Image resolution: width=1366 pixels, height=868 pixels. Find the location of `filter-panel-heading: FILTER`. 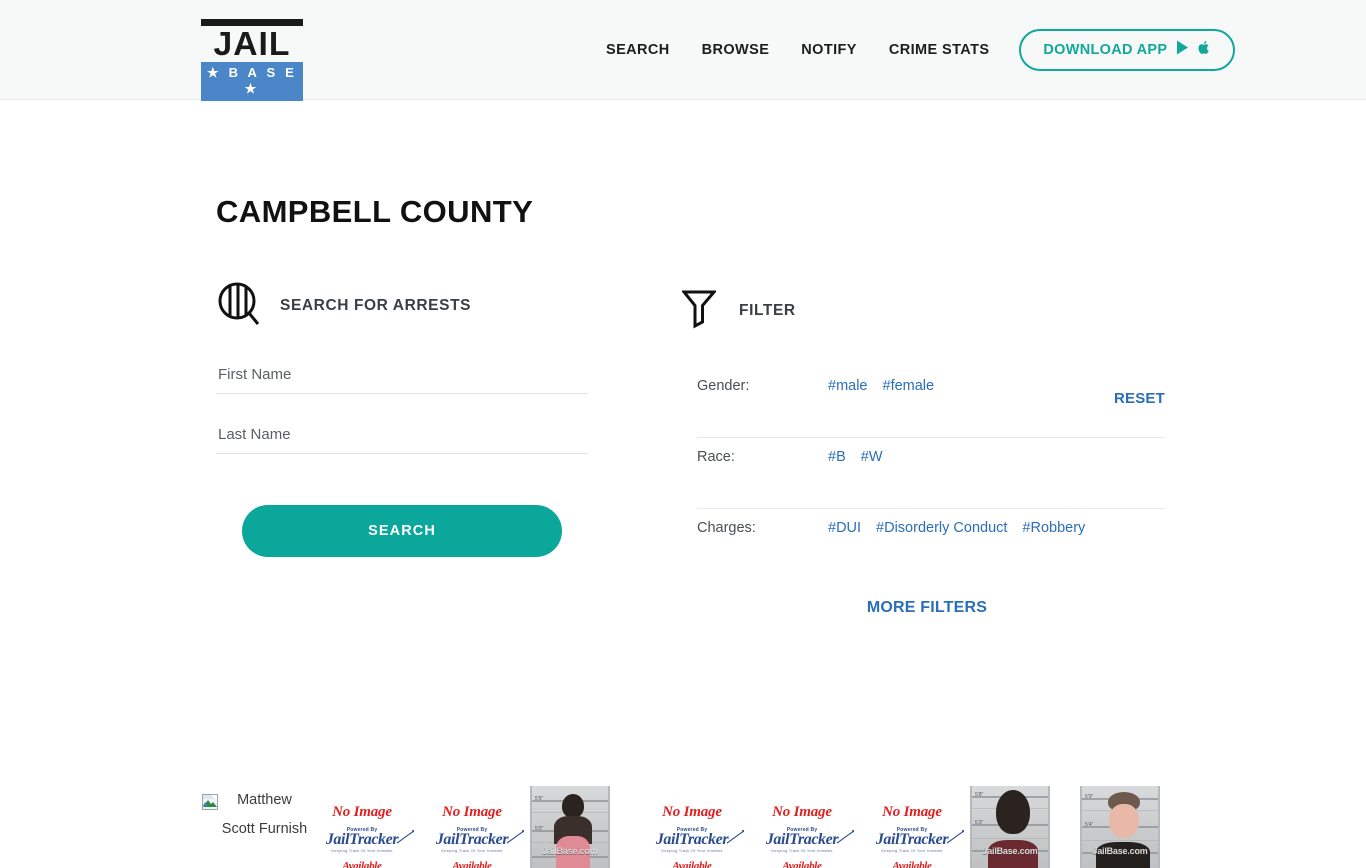

filter-panel-heading: FILTER is located at coordinates (767, 310).